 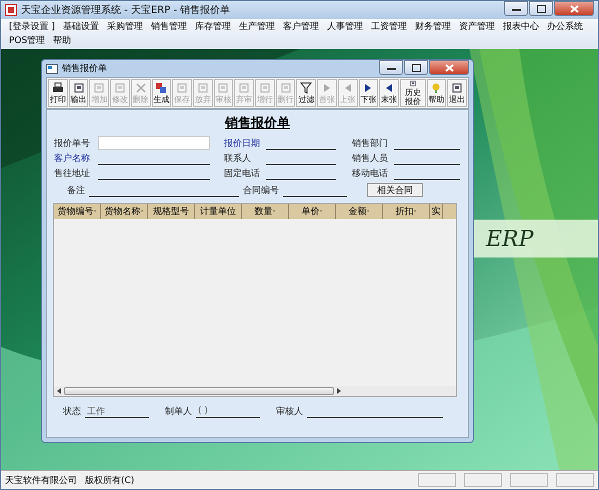 I want to click on column-header: 规格型号, so click(x=171, y=211).